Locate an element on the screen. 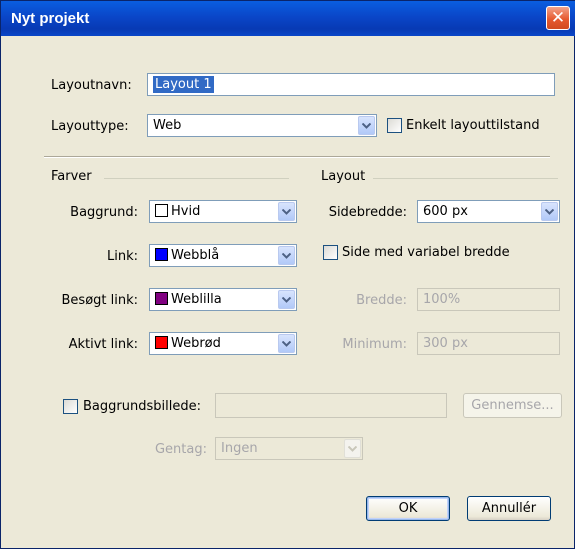  background-image-checkbox is located at coordinates (70, 406).